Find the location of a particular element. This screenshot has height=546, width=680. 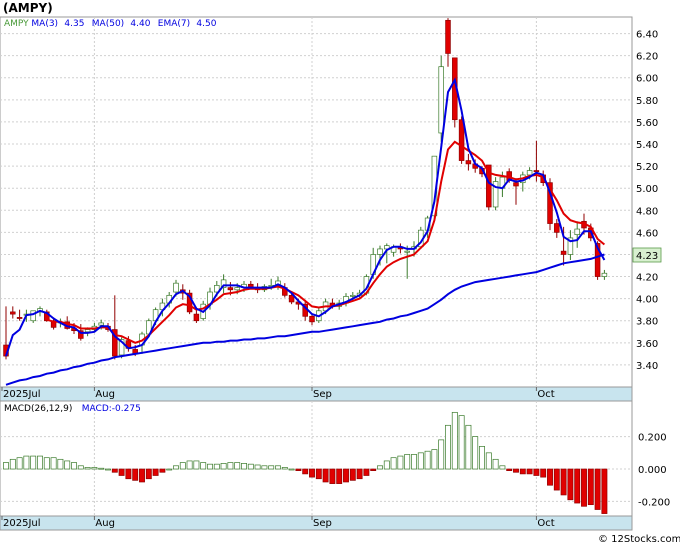

price-y-tick: 5.20 is located at coordinates (647, 167).